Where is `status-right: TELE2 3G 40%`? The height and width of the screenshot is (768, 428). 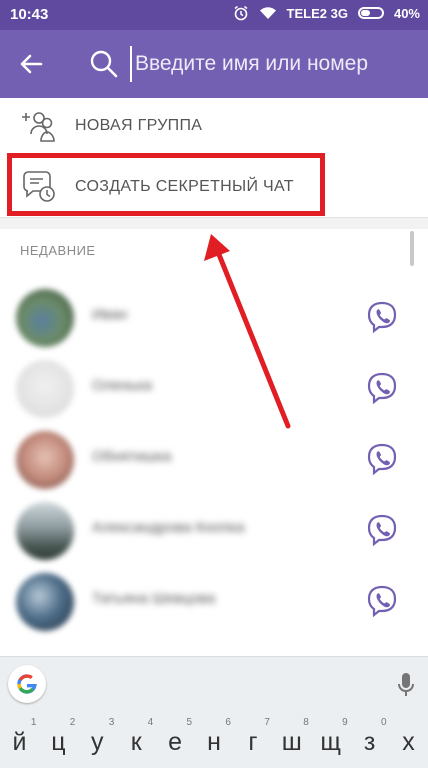
status-right: TELE2 3G 40% is located at coordinates (326, 13).